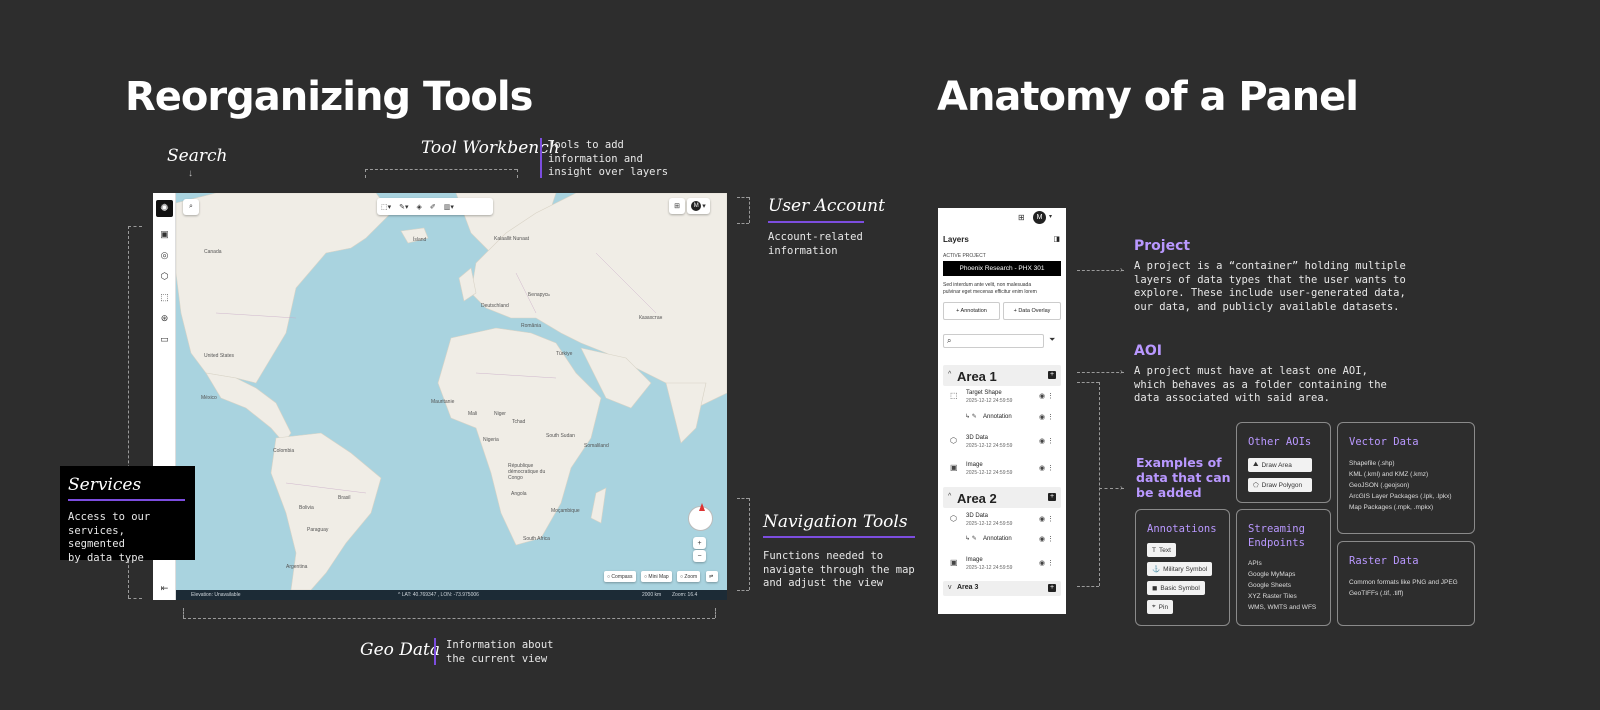 This screenshot has width=1600, height=710. Describe the element at coordinates (686, 413) in the screenshot. I see `india-landmass` at that location.